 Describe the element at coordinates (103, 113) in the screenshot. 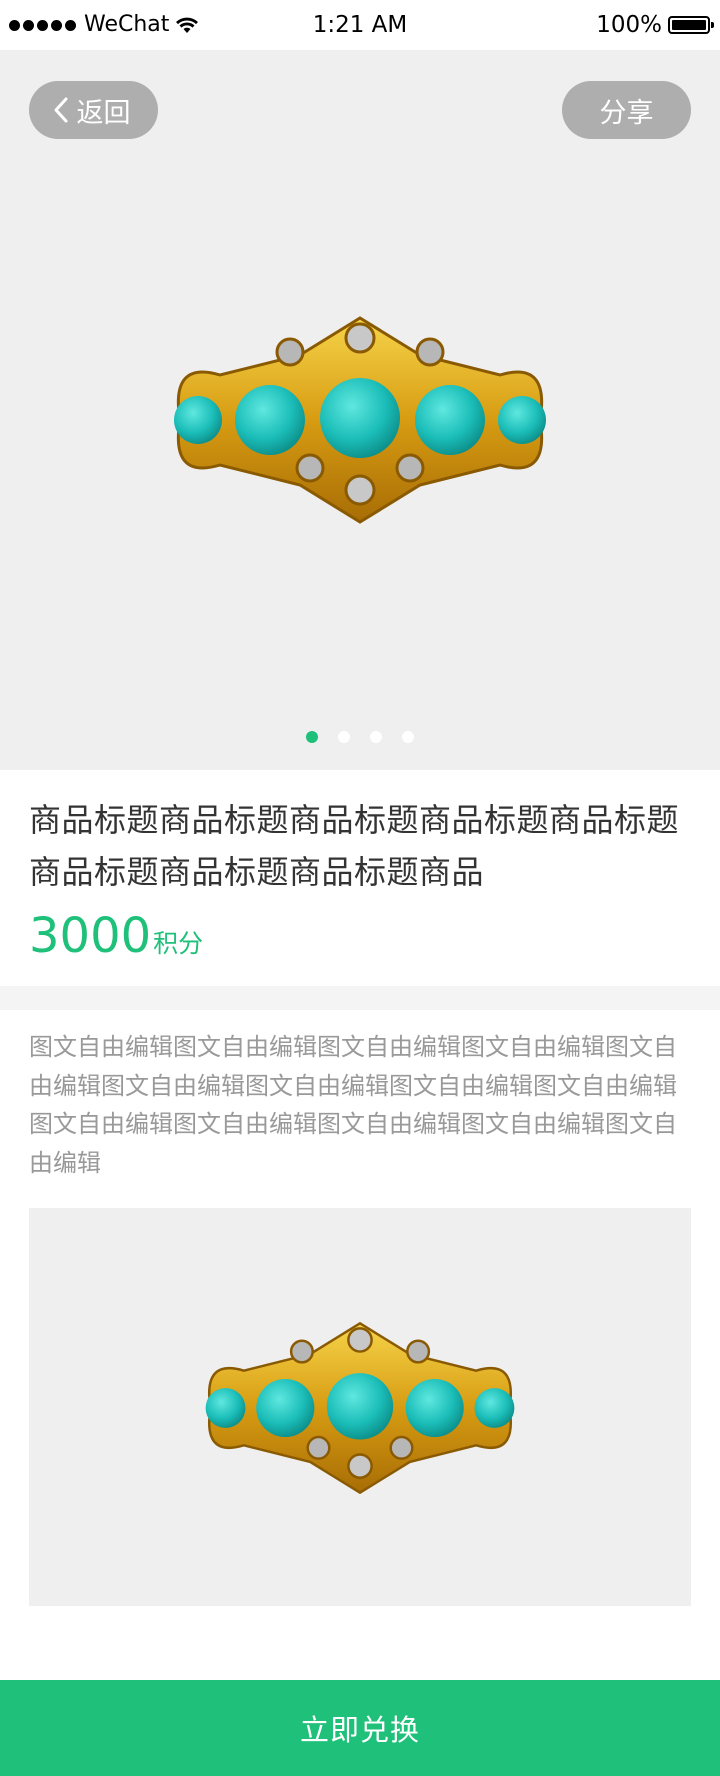

I see `back-label: 返回` at that location.